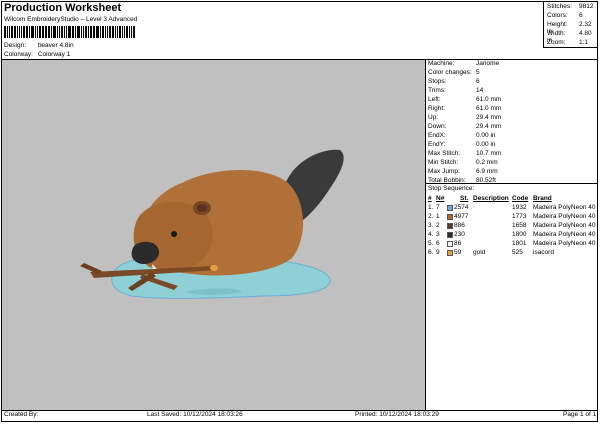 Image resolution: width=600 pixels, height=424 pixels. What do you see at coordinates (517, 252) in the screenshot?
I see `seq-row-stitches: 525` at bounding box center [517, 252].